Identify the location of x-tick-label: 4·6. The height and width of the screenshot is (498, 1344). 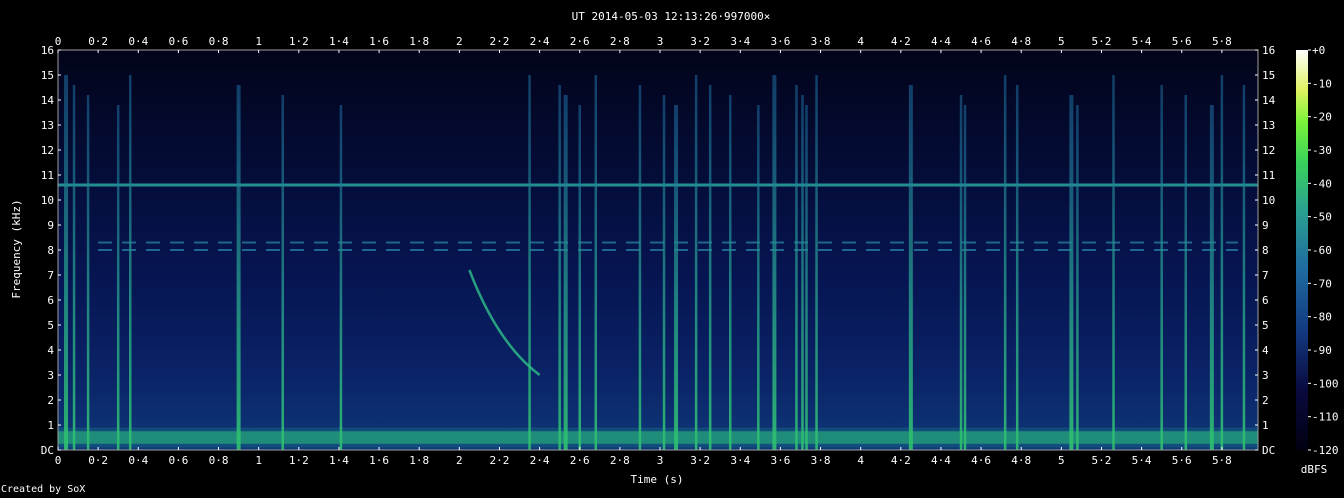
(981, 460).